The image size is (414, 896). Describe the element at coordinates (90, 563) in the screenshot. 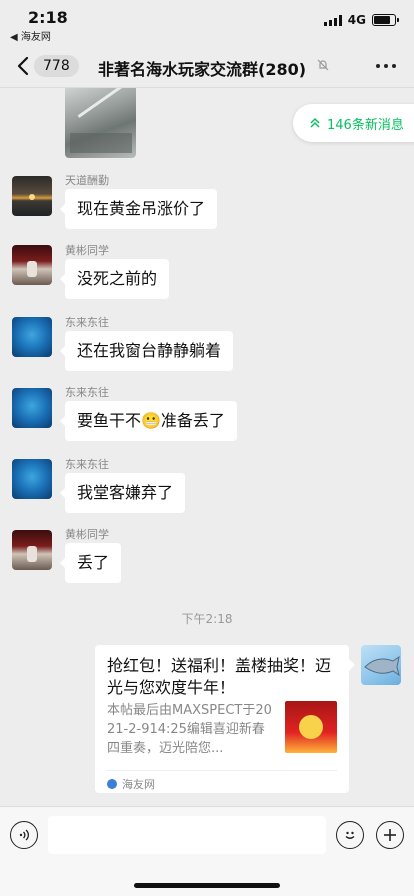

I see `message-bubble: 丢了` at that location.